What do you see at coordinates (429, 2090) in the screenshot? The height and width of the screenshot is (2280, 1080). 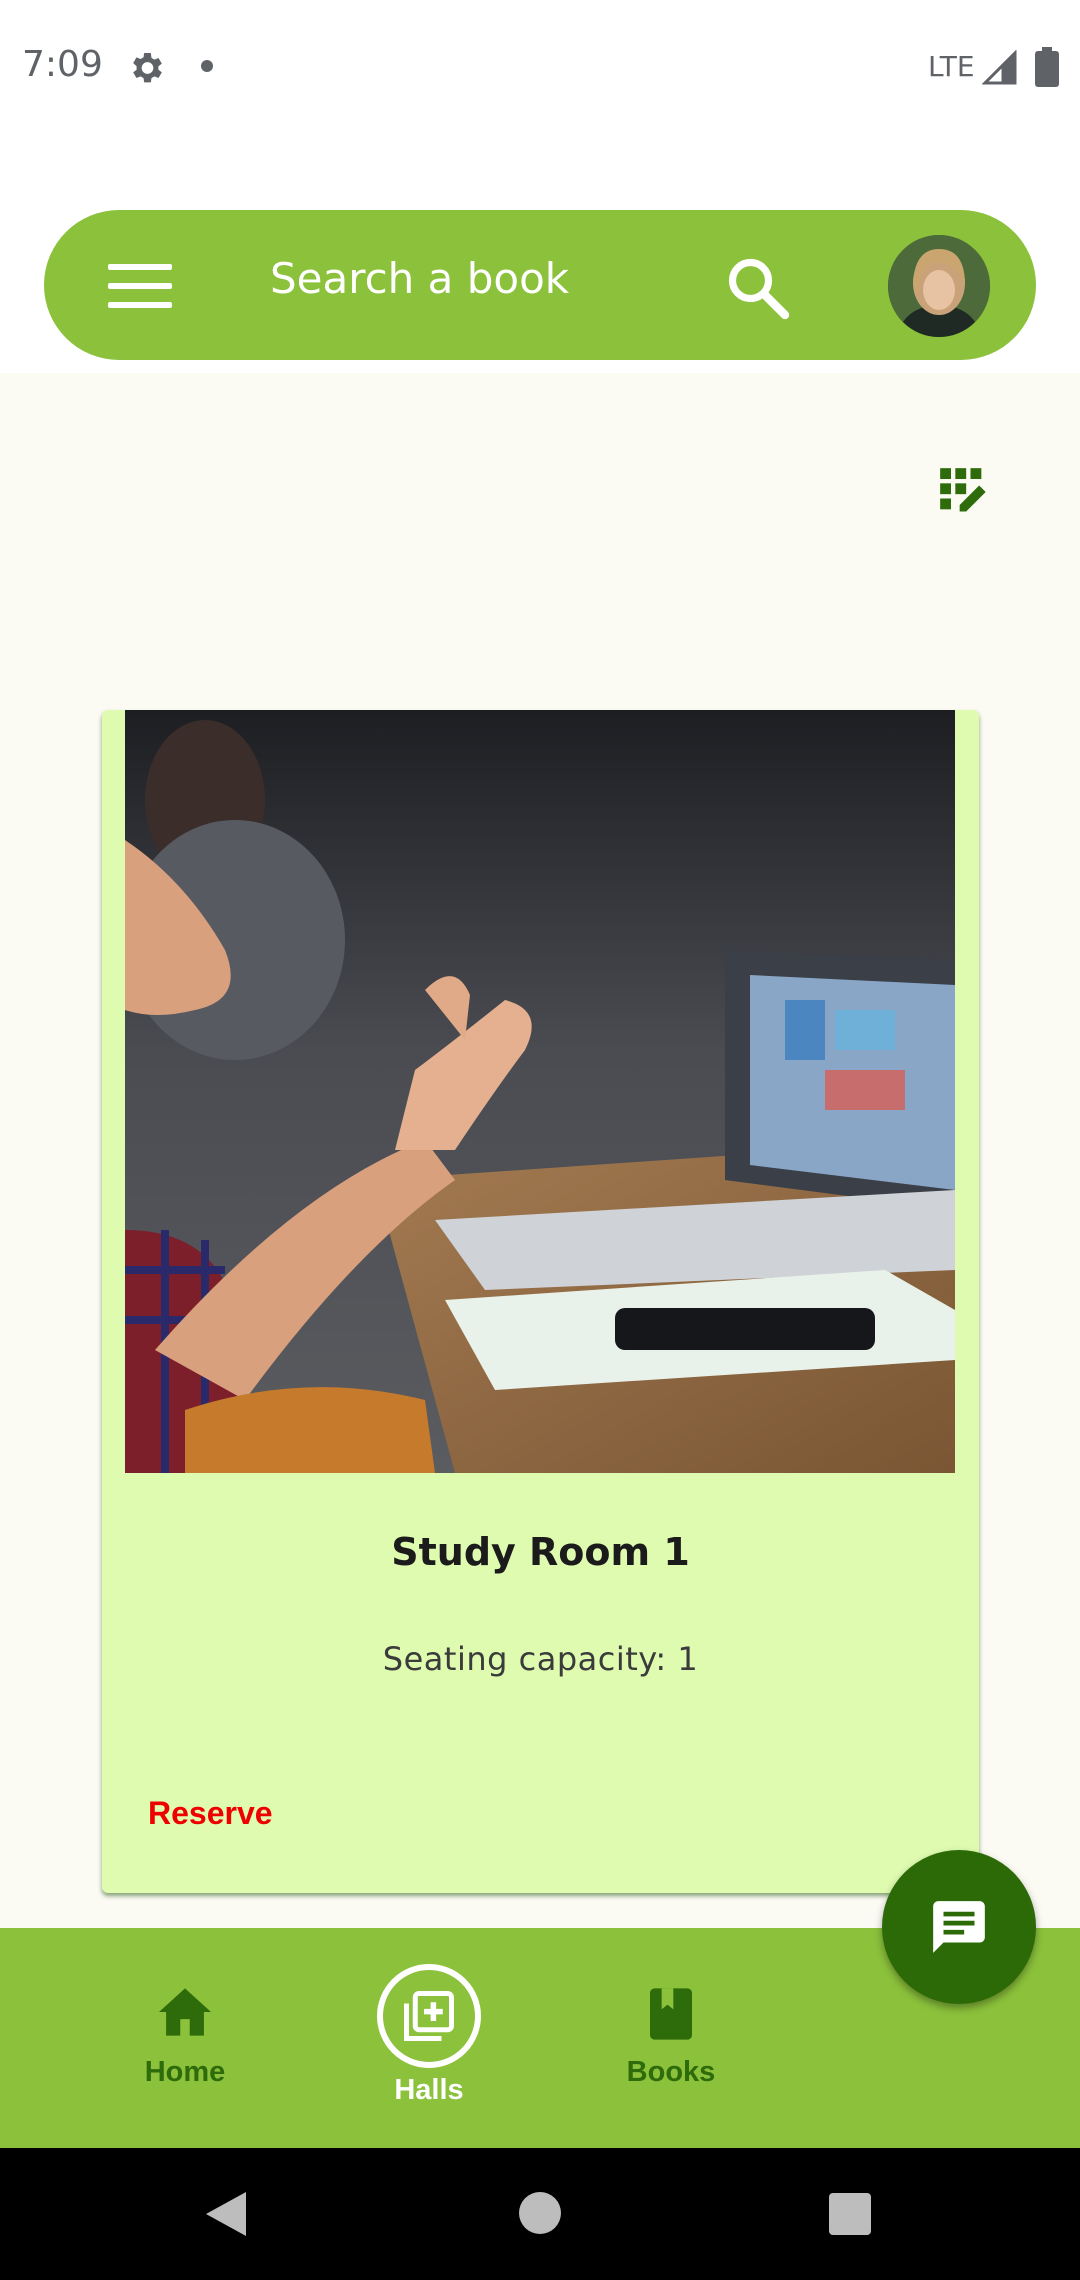 I see `nav-label-halls: Halls` at bounding box center [429, 2090].